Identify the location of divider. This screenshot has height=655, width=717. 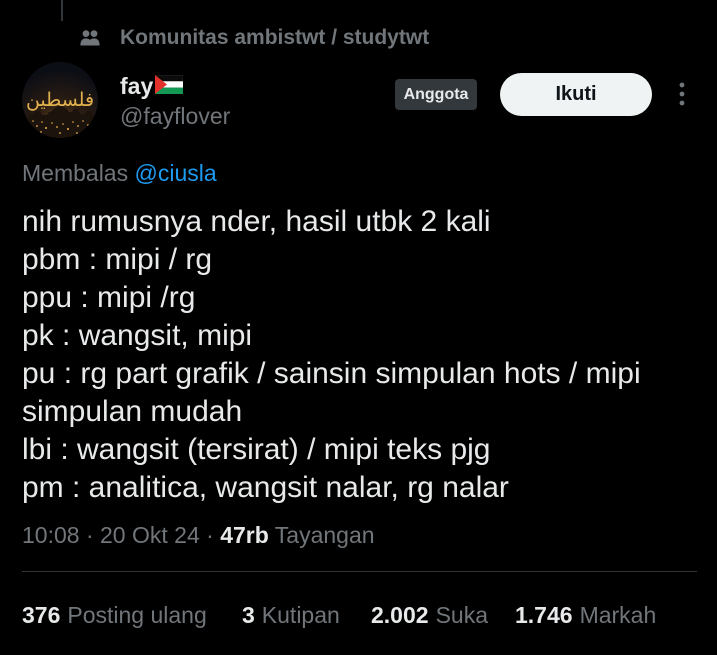
(359, 571).